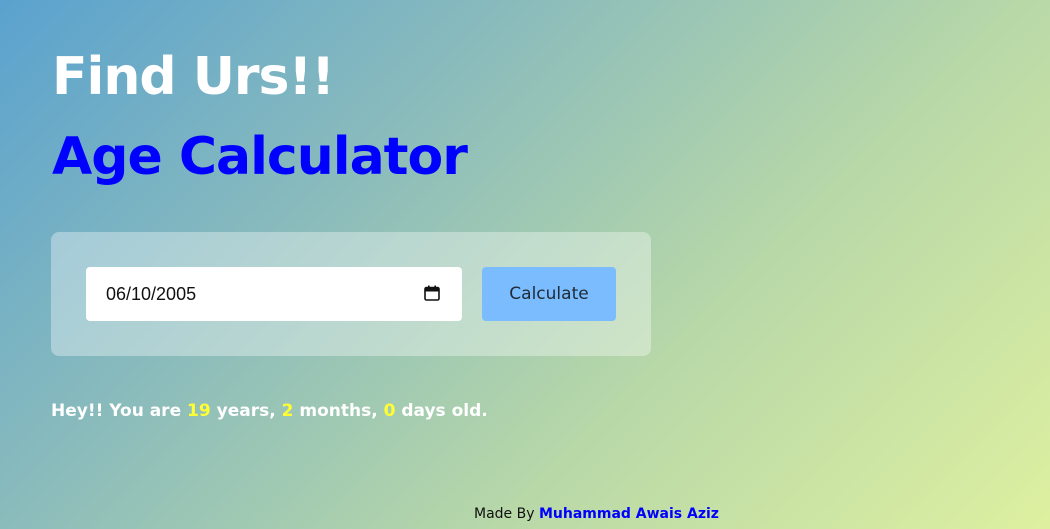 The width and height of the screenshot is (1050, 529). I want to click on birthdate-input: 06/10/2005, so click(274, 294).